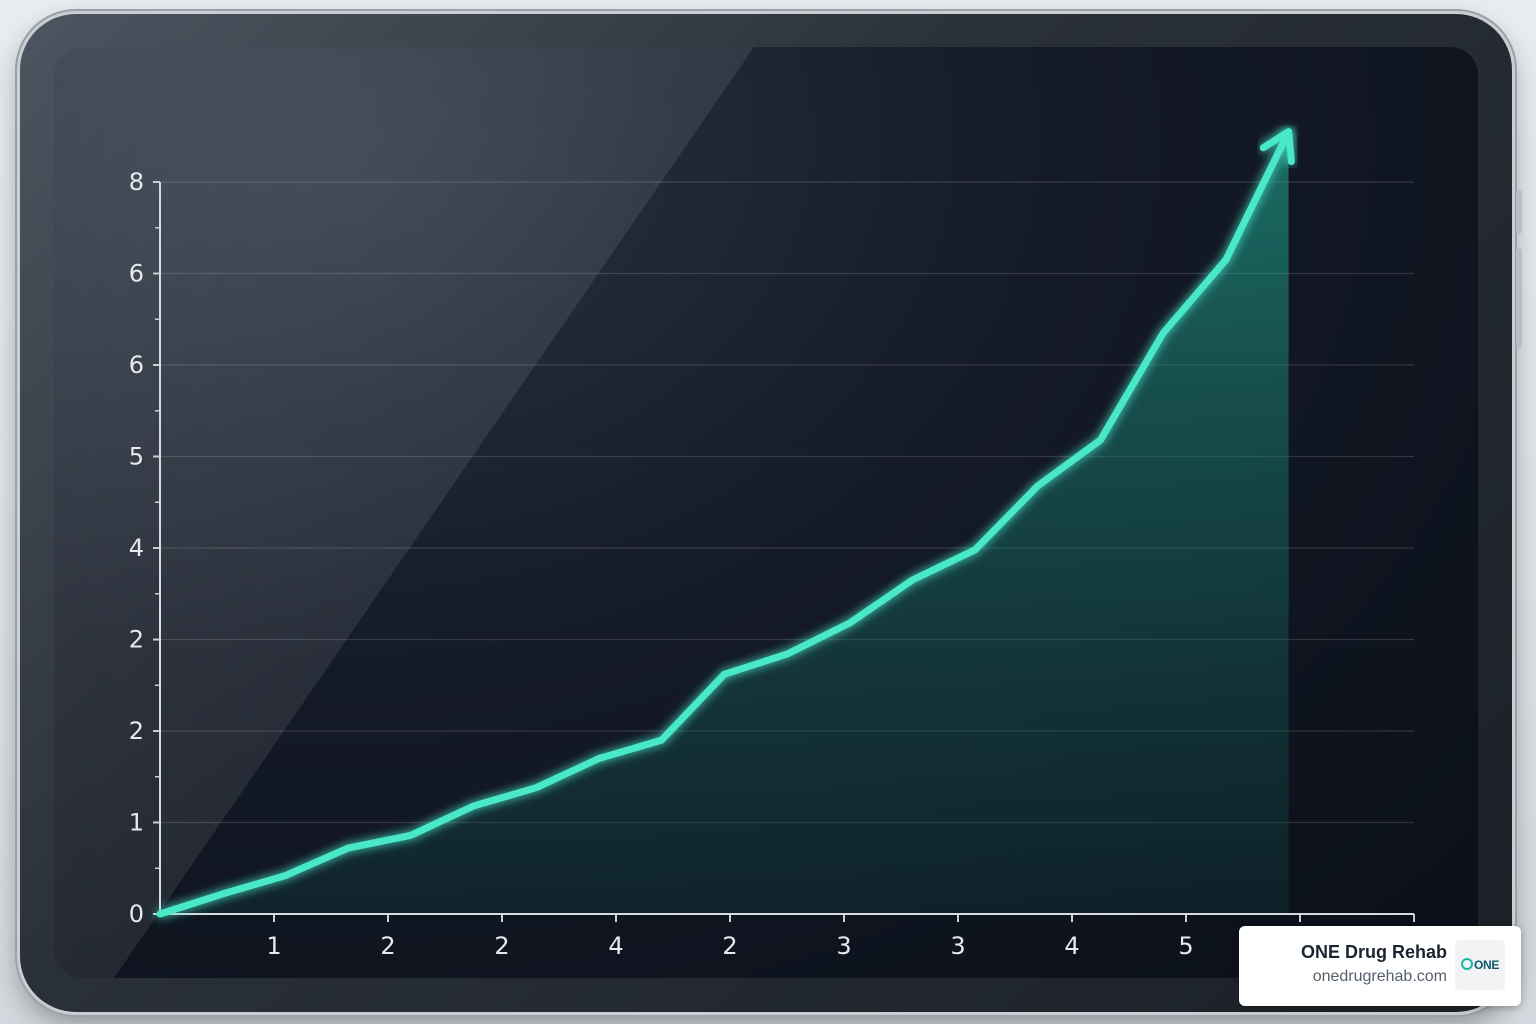 The image size is (1536, 1024). What do you see at coordinates (1380, 966) in the screenshot?
I see `watermark-badge: ONE Drug Rehab onedrugrehab.com ONE` at bounding box center [1380, 966].